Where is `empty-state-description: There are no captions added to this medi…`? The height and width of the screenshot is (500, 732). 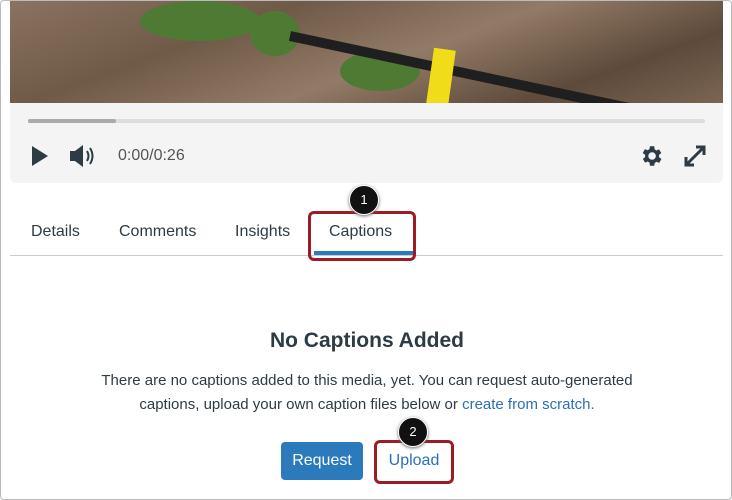 empty-state-description: There are no captions added to this medi… is located at coordinates (367, 393).